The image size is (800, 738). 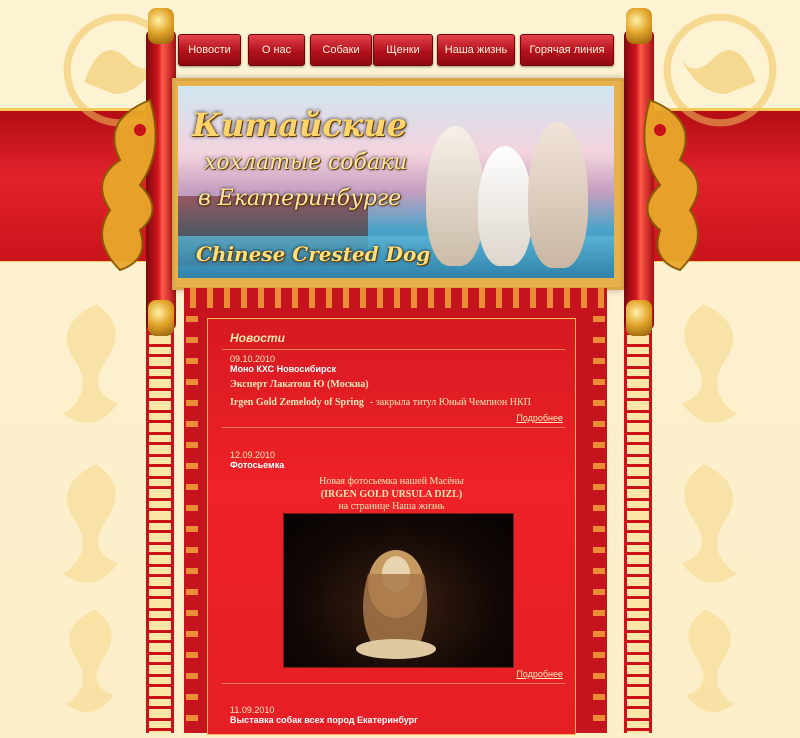 What do you see at coordinates (391, 506) in the screenshot?
I see `news-text: на странице Наша жизнь` at bounding box center [391, 506].